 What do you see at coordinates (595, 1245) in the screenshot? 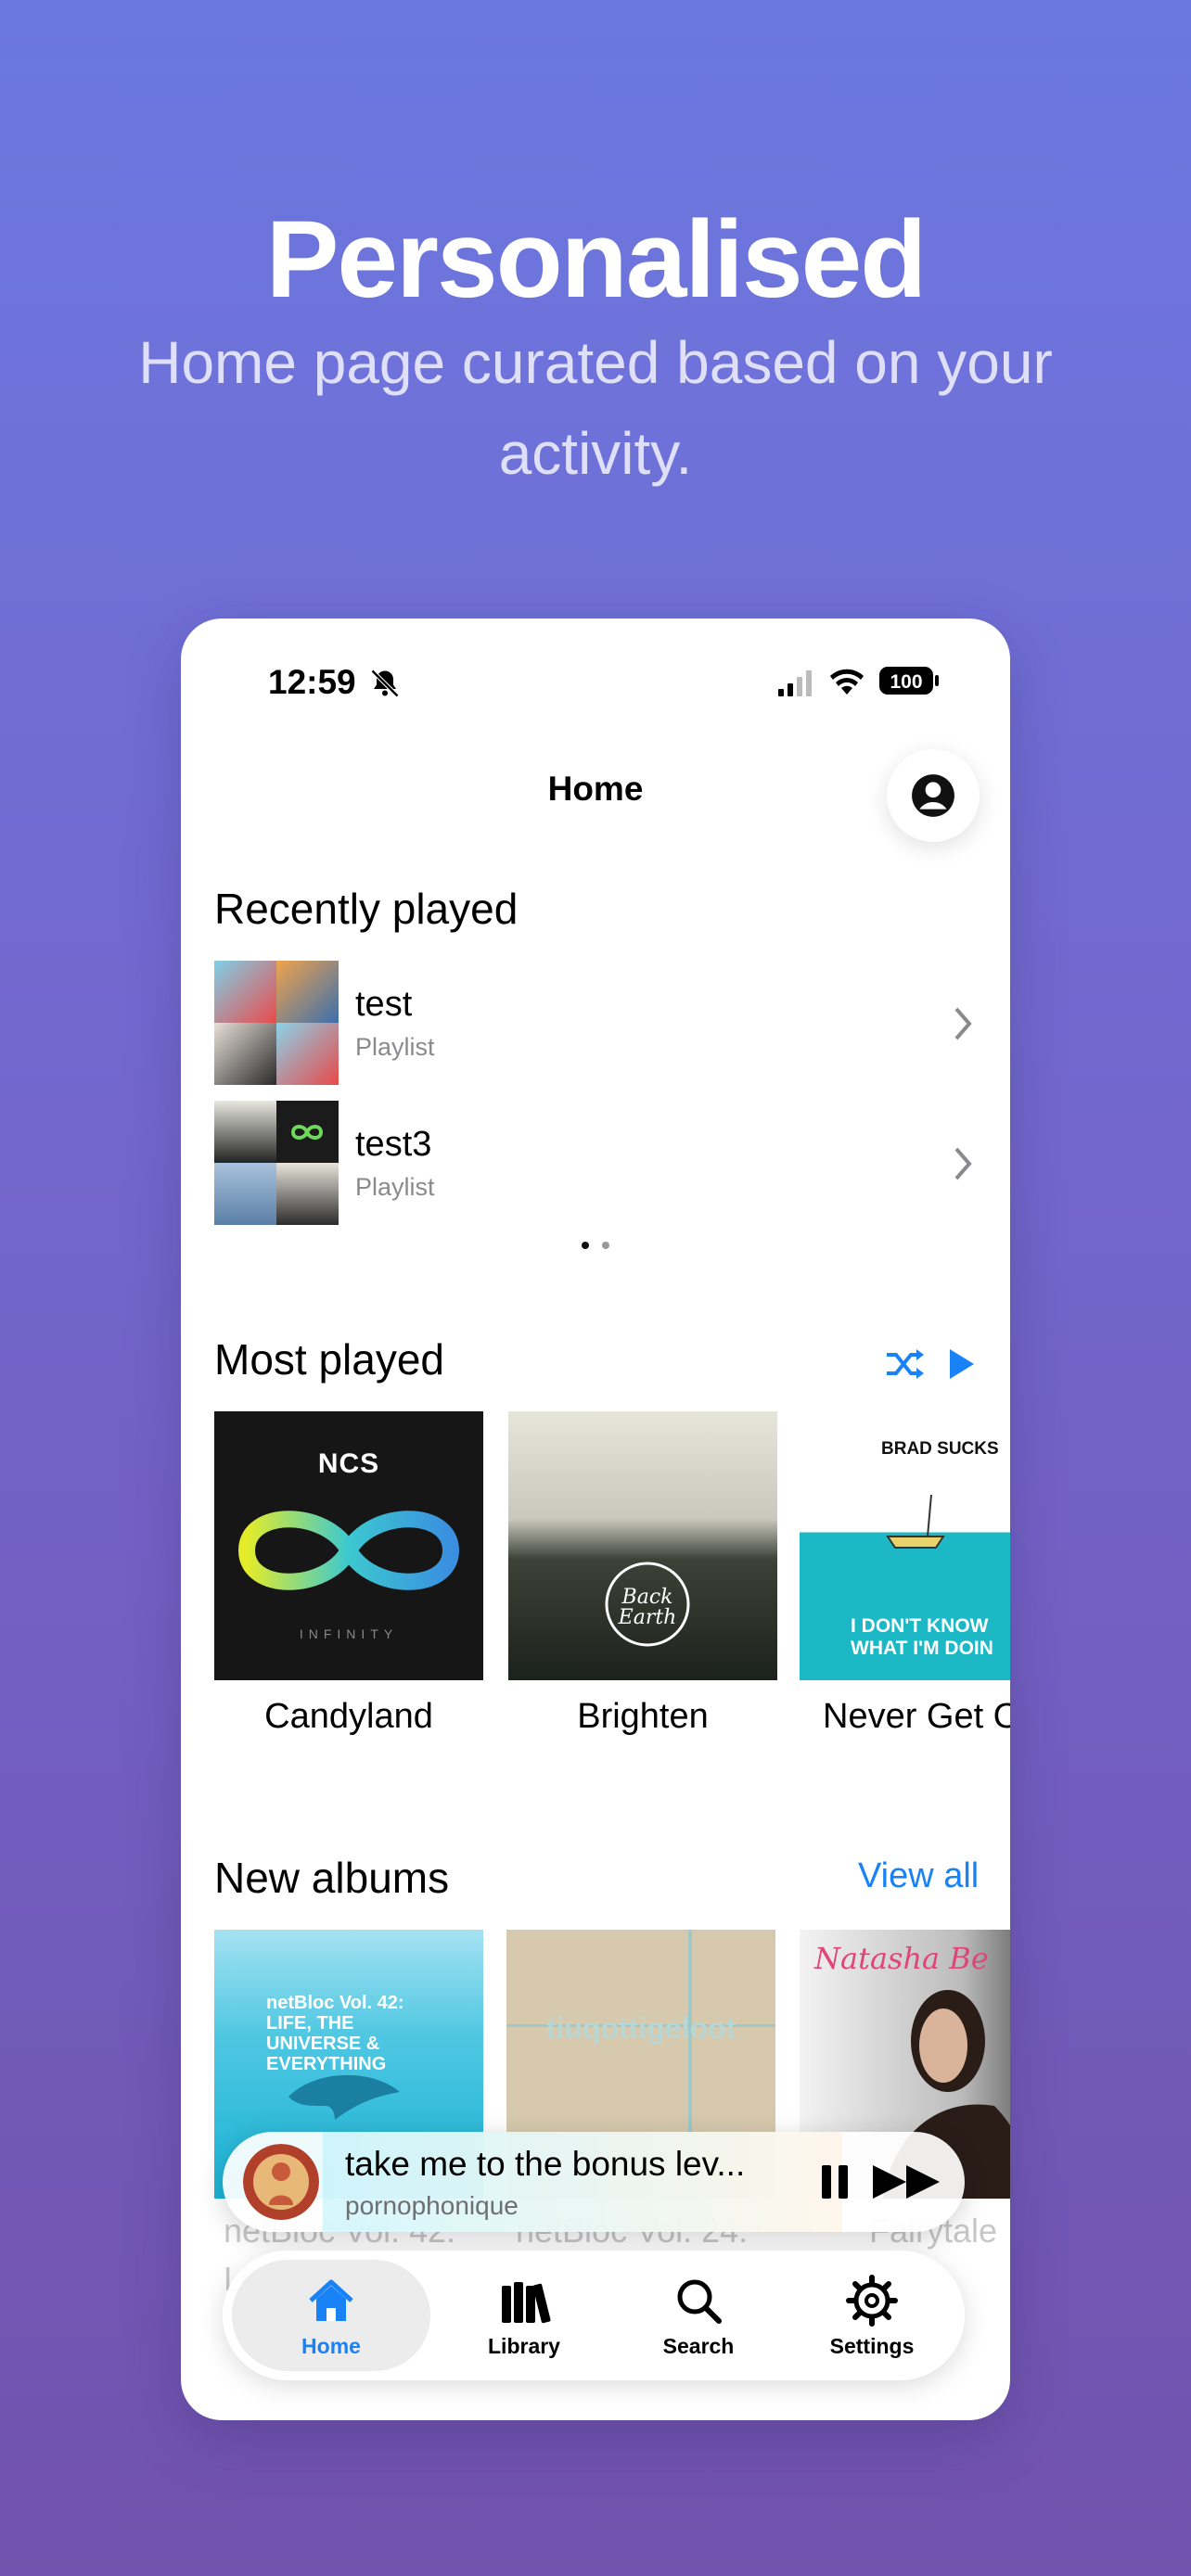
I see `page-indicator` at bounding box center [595, 1245].